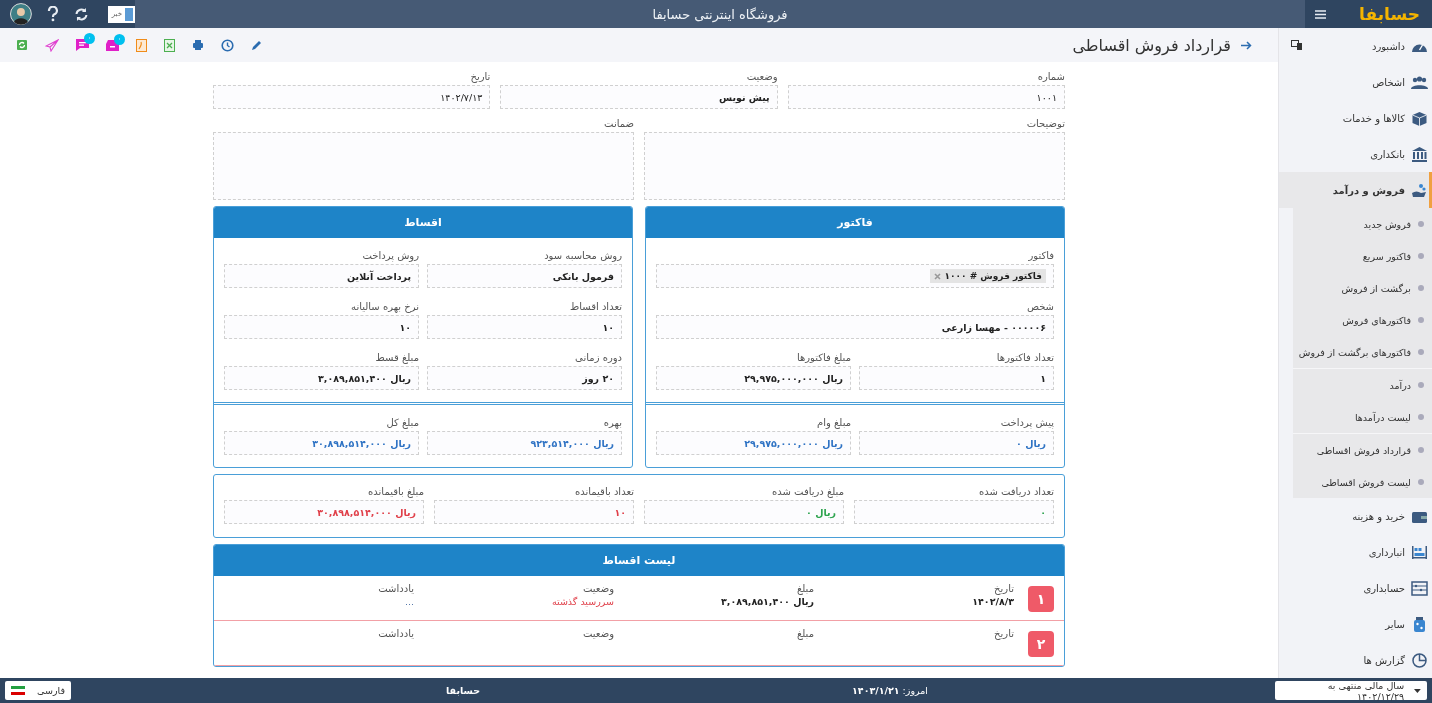 This screenshot has height=703, width=1432. Describe the element at coordinates (1419, 118) in the screenshot. I see `box-icon` at that location.